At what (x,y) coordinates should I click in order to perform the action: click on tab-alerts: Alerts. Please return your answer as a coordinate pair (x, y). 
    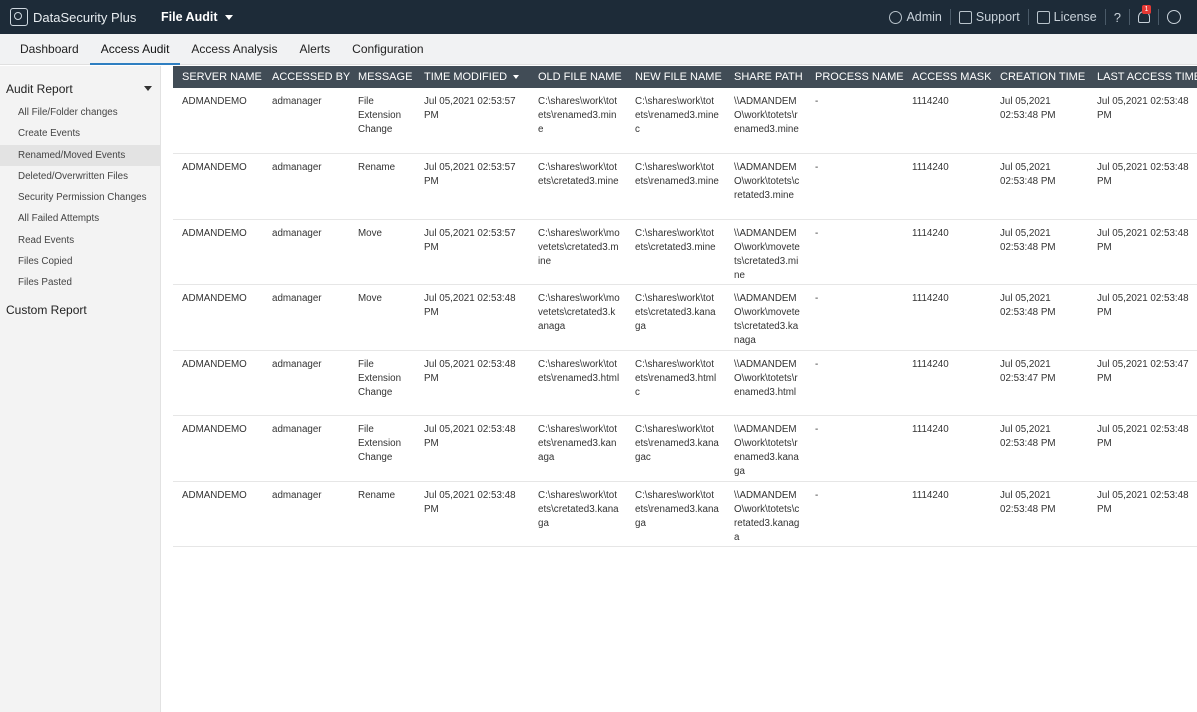
    Looking at the image, I should click on (314, 49).